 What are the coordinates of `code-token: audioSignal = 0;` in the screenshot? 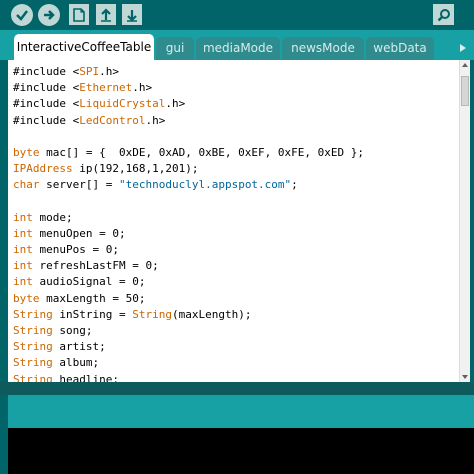 It's located at (89, 282).